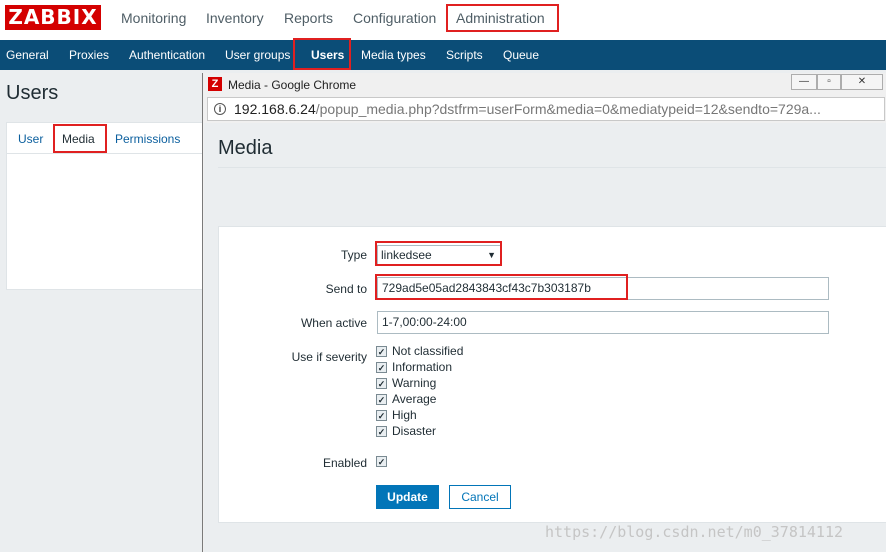 Image resolution: width=886 pixels, height=552 pixels. Describe the element at coordinates (438, 253) in the screenshot. I see `highlight-type` at that location.